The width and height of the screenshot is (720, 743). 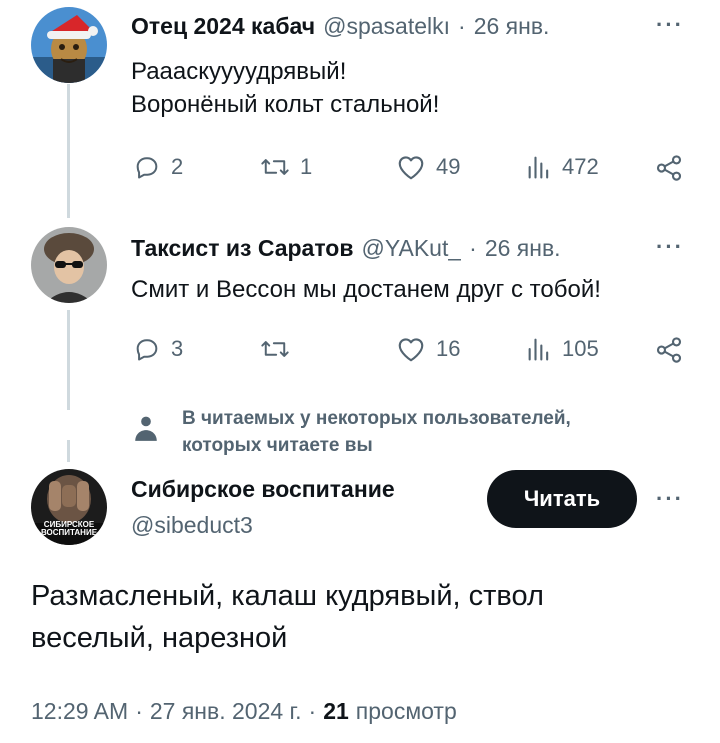 I want to click on views-count: 21, so click(x=336, y=711).